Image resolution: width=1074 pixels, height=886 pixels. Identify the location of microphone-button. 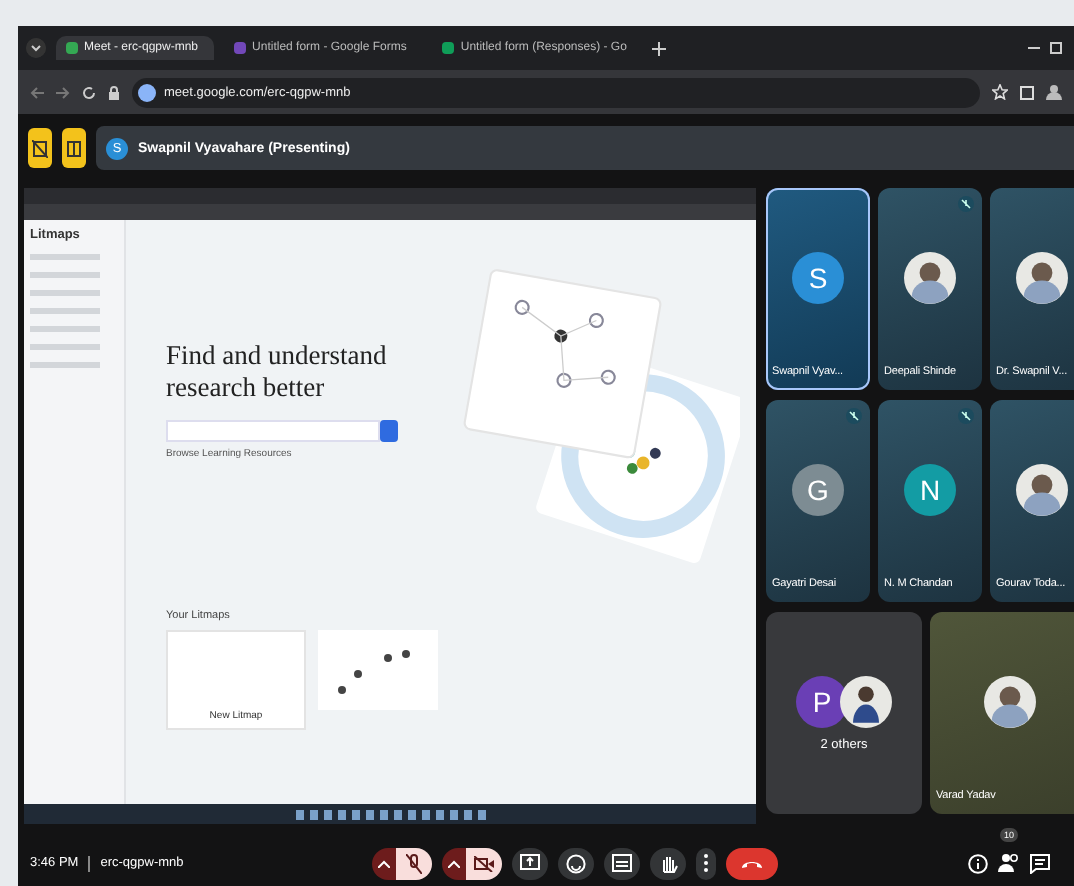
(414, 863).